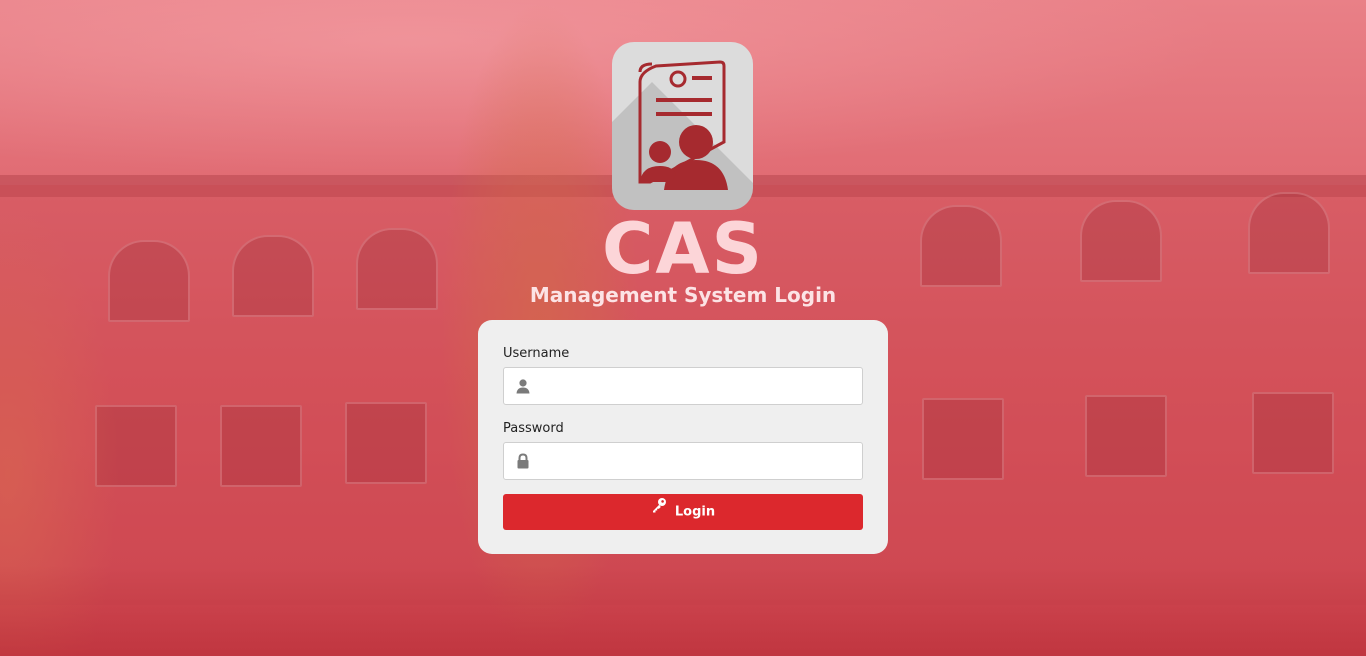 The width and height of the screenshot is (1366, 656). Describe the element at coordinates (523, 461) in the screenshot. I see `lock-icon` at that location.